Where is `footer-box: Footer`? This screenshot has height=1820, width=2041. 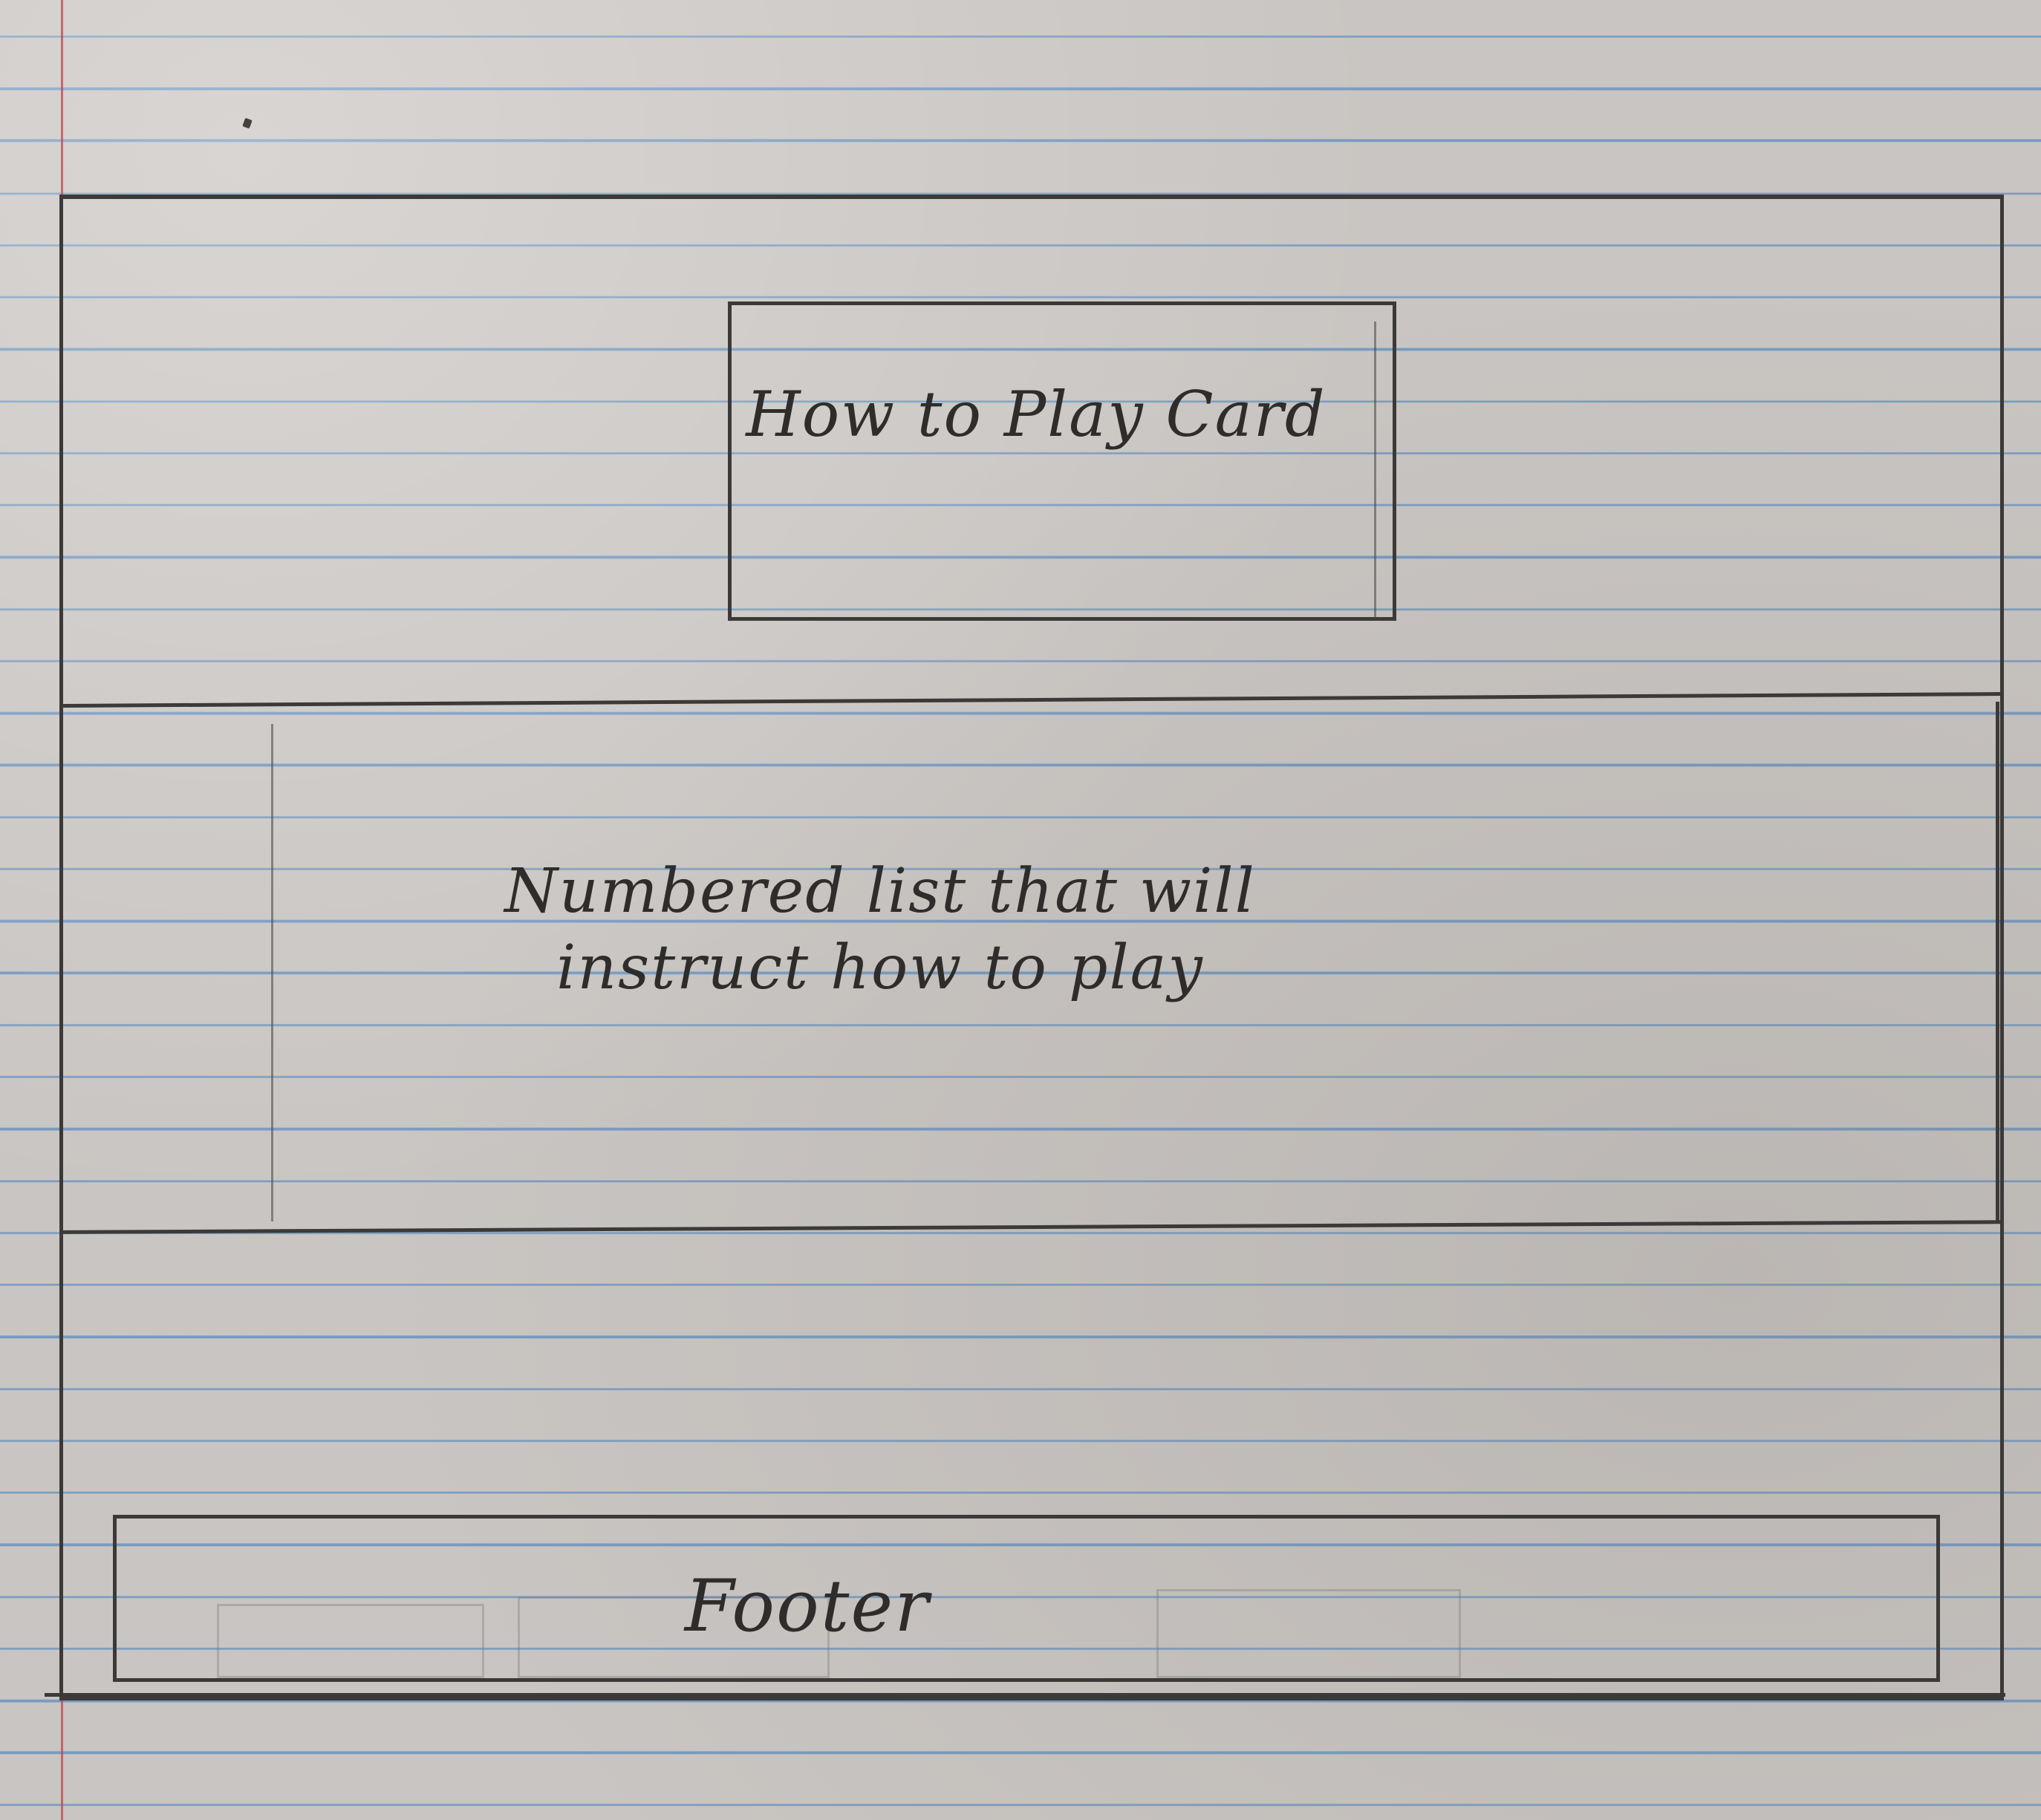
footer-box: Footer is located at coordinates (1026, 1598).